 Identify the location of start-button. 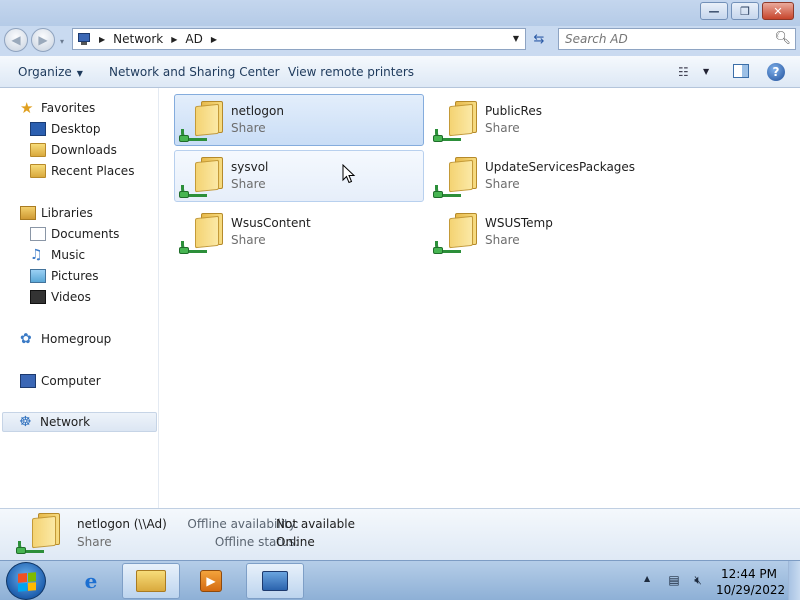
(26, 581).